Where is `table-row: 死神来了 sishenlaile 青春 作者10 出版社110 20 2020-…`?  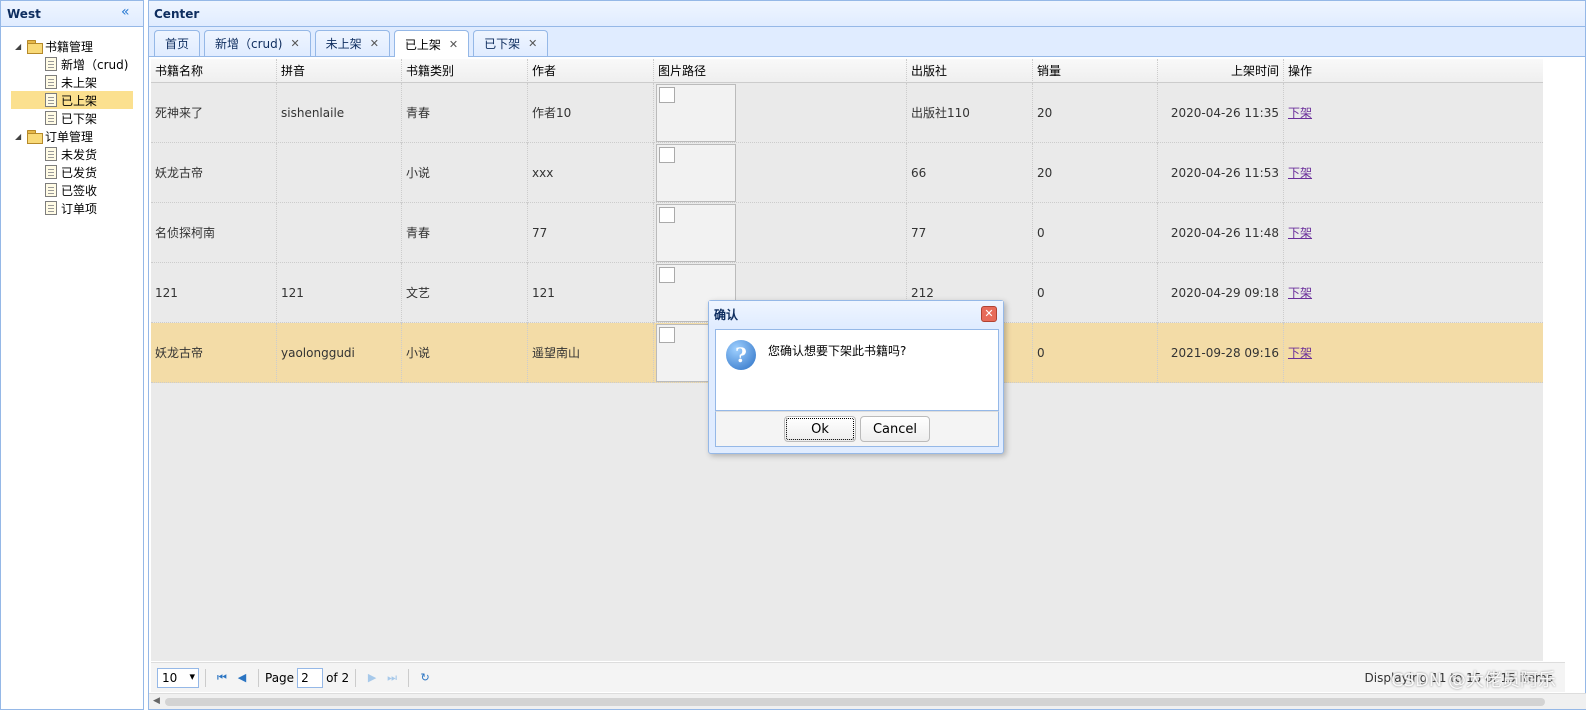 table-row: 死神来了 sishenlaile 青春 作者10 出版社110 20 2020-… is located at coordinates (847, 113).